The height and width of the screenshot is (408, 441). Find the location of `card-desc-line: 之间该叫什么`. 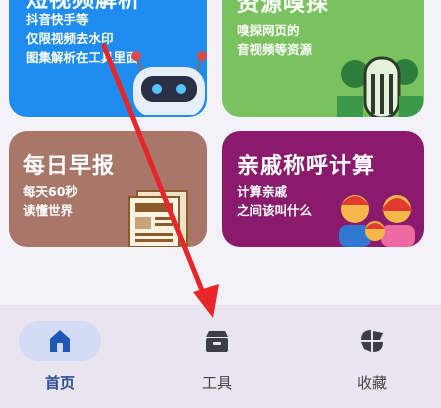

card-desc-line: 之间该叫什么 is located at coordinates (275, 210).